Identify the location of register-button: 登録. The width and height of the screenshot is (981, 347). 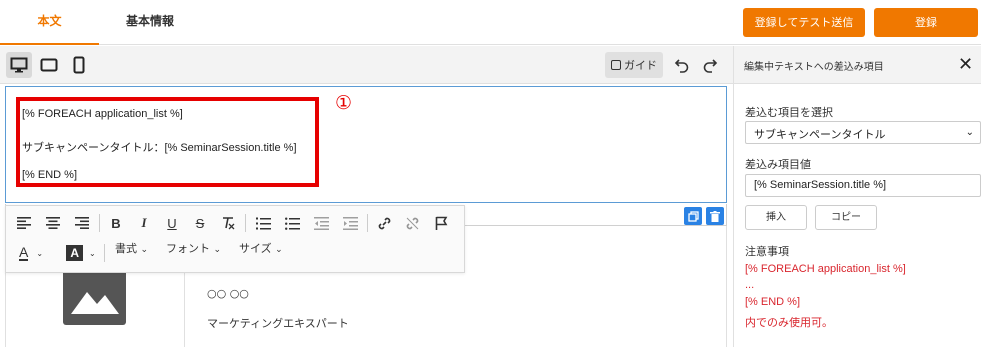
(926, 22).